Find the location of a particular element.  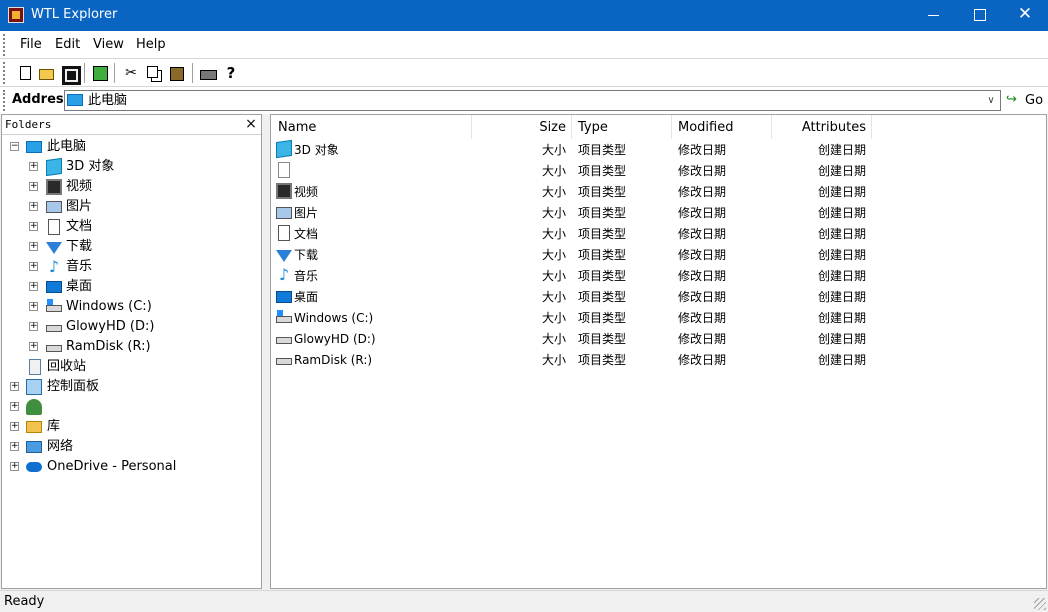

tree-item-label: Windows (C:) is located at coordinates (109, 306).